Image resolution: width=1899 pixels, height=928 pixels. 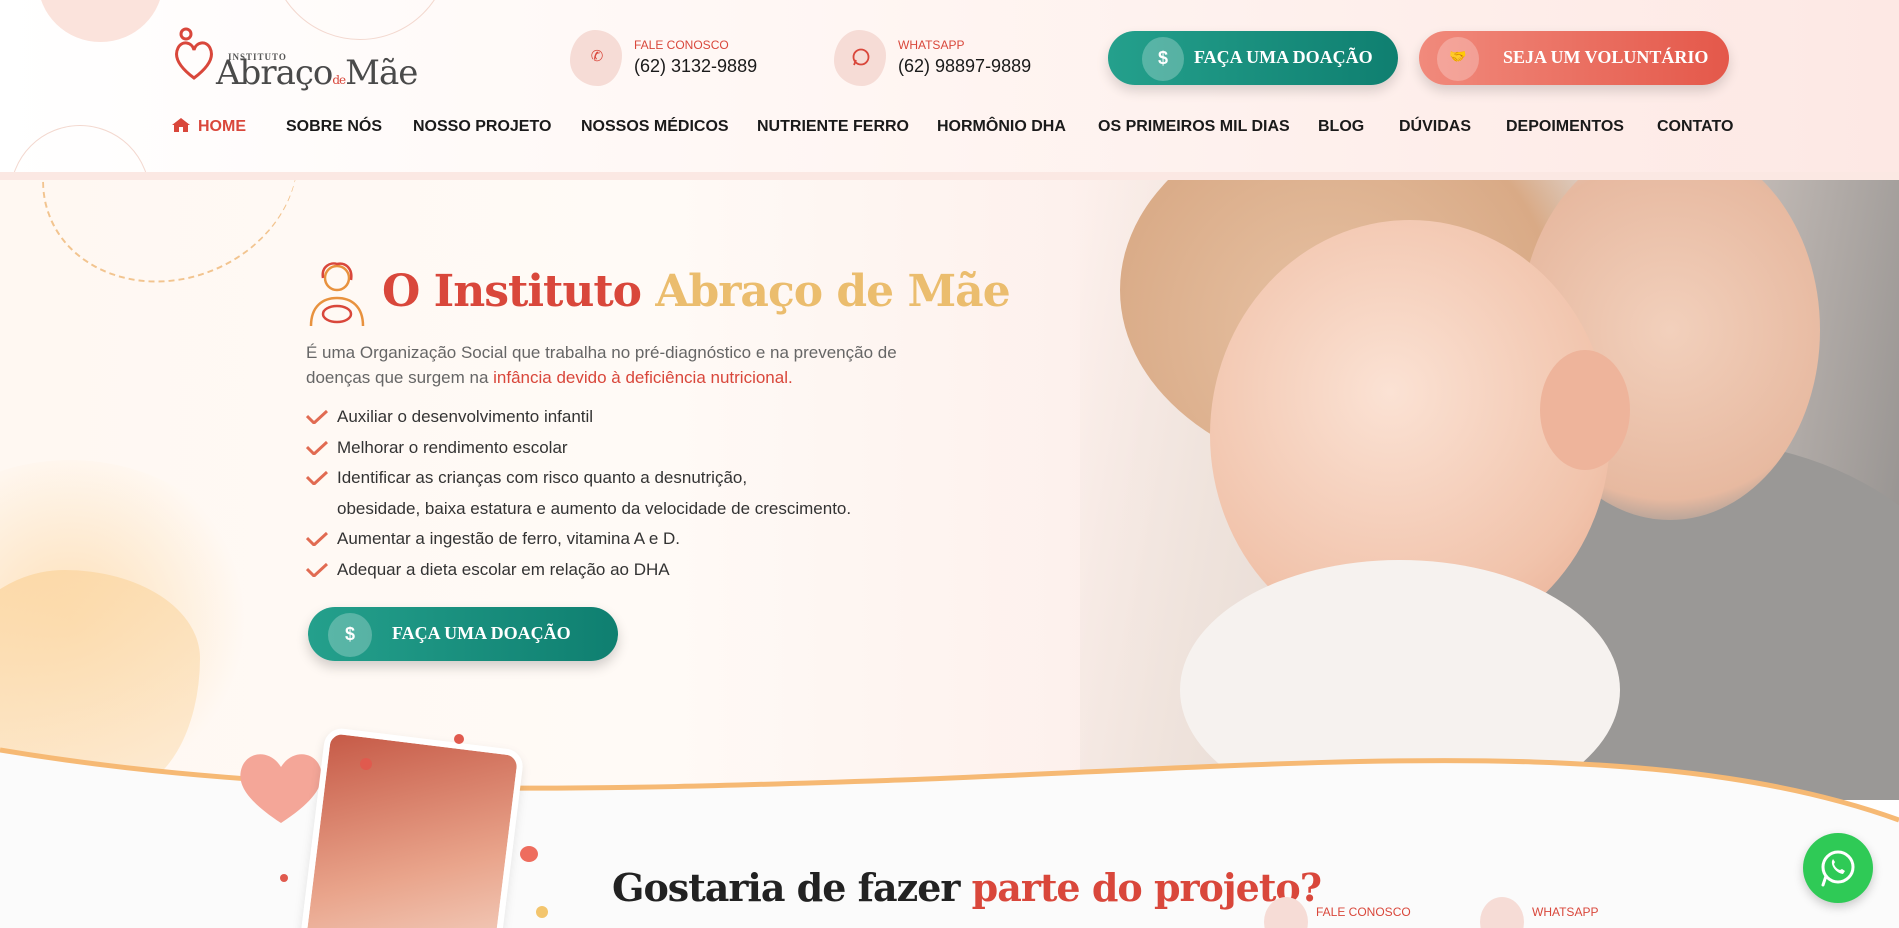 I want to click on hero-donate-button-label: FAÇA UMA DOAÇÃO, so click(x=481, y=633).